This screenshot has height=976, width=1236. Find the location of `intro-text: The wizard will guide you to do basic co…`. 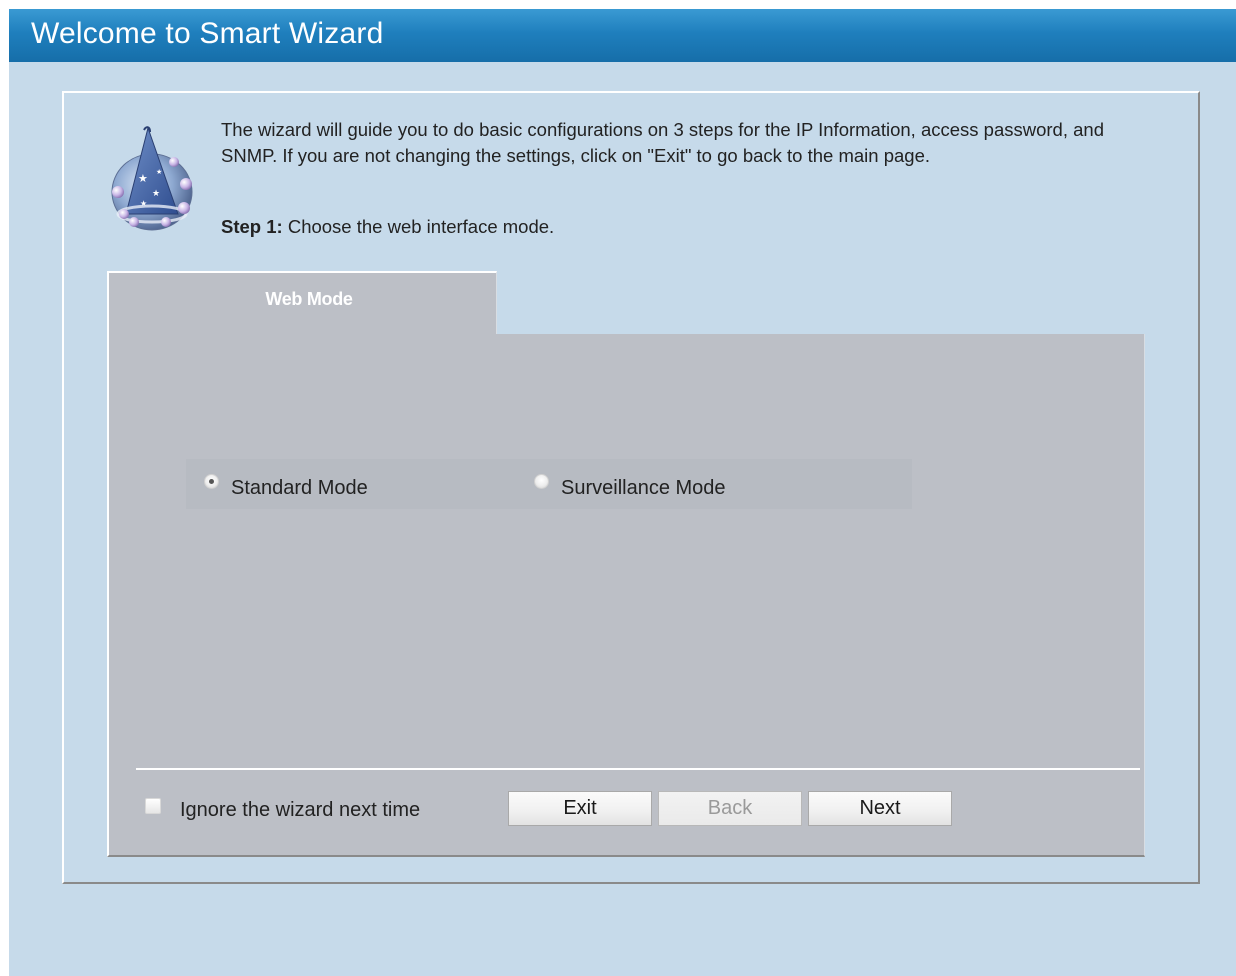

intro-text: The wizard will guide you to do basic co… is located at coordinates (662, 142).